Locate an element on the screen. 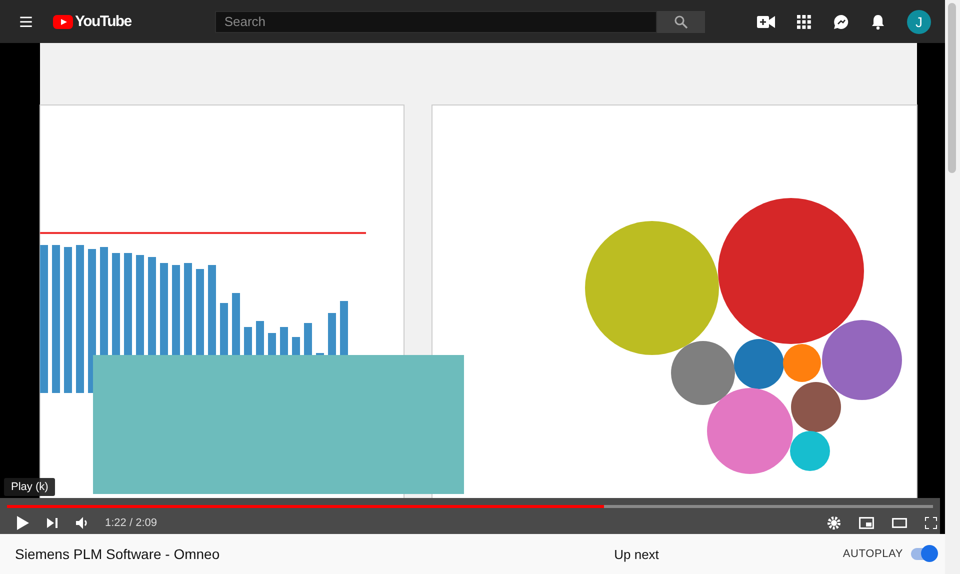 This screenshot has width=960, height=574. video-camera-icon is located at coordinates (766, 22).